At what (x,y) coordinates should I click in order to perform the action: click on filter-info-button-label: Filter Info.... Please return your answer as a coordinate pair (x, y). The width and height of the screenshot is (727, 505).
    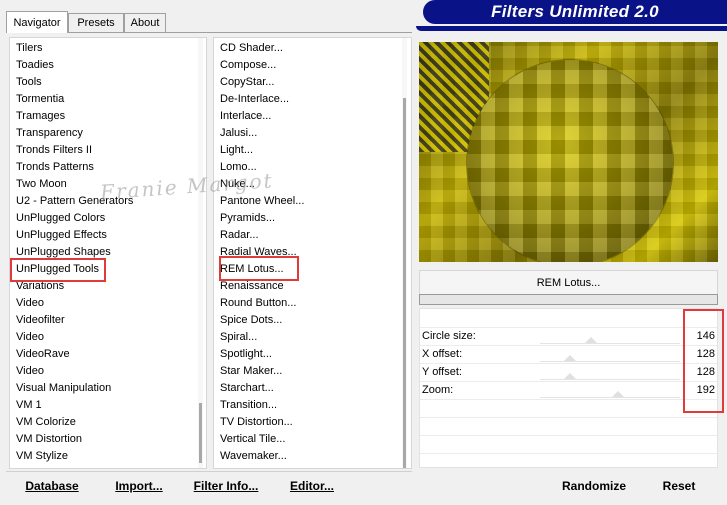
    Looking at the image, I should click on (226, 486).